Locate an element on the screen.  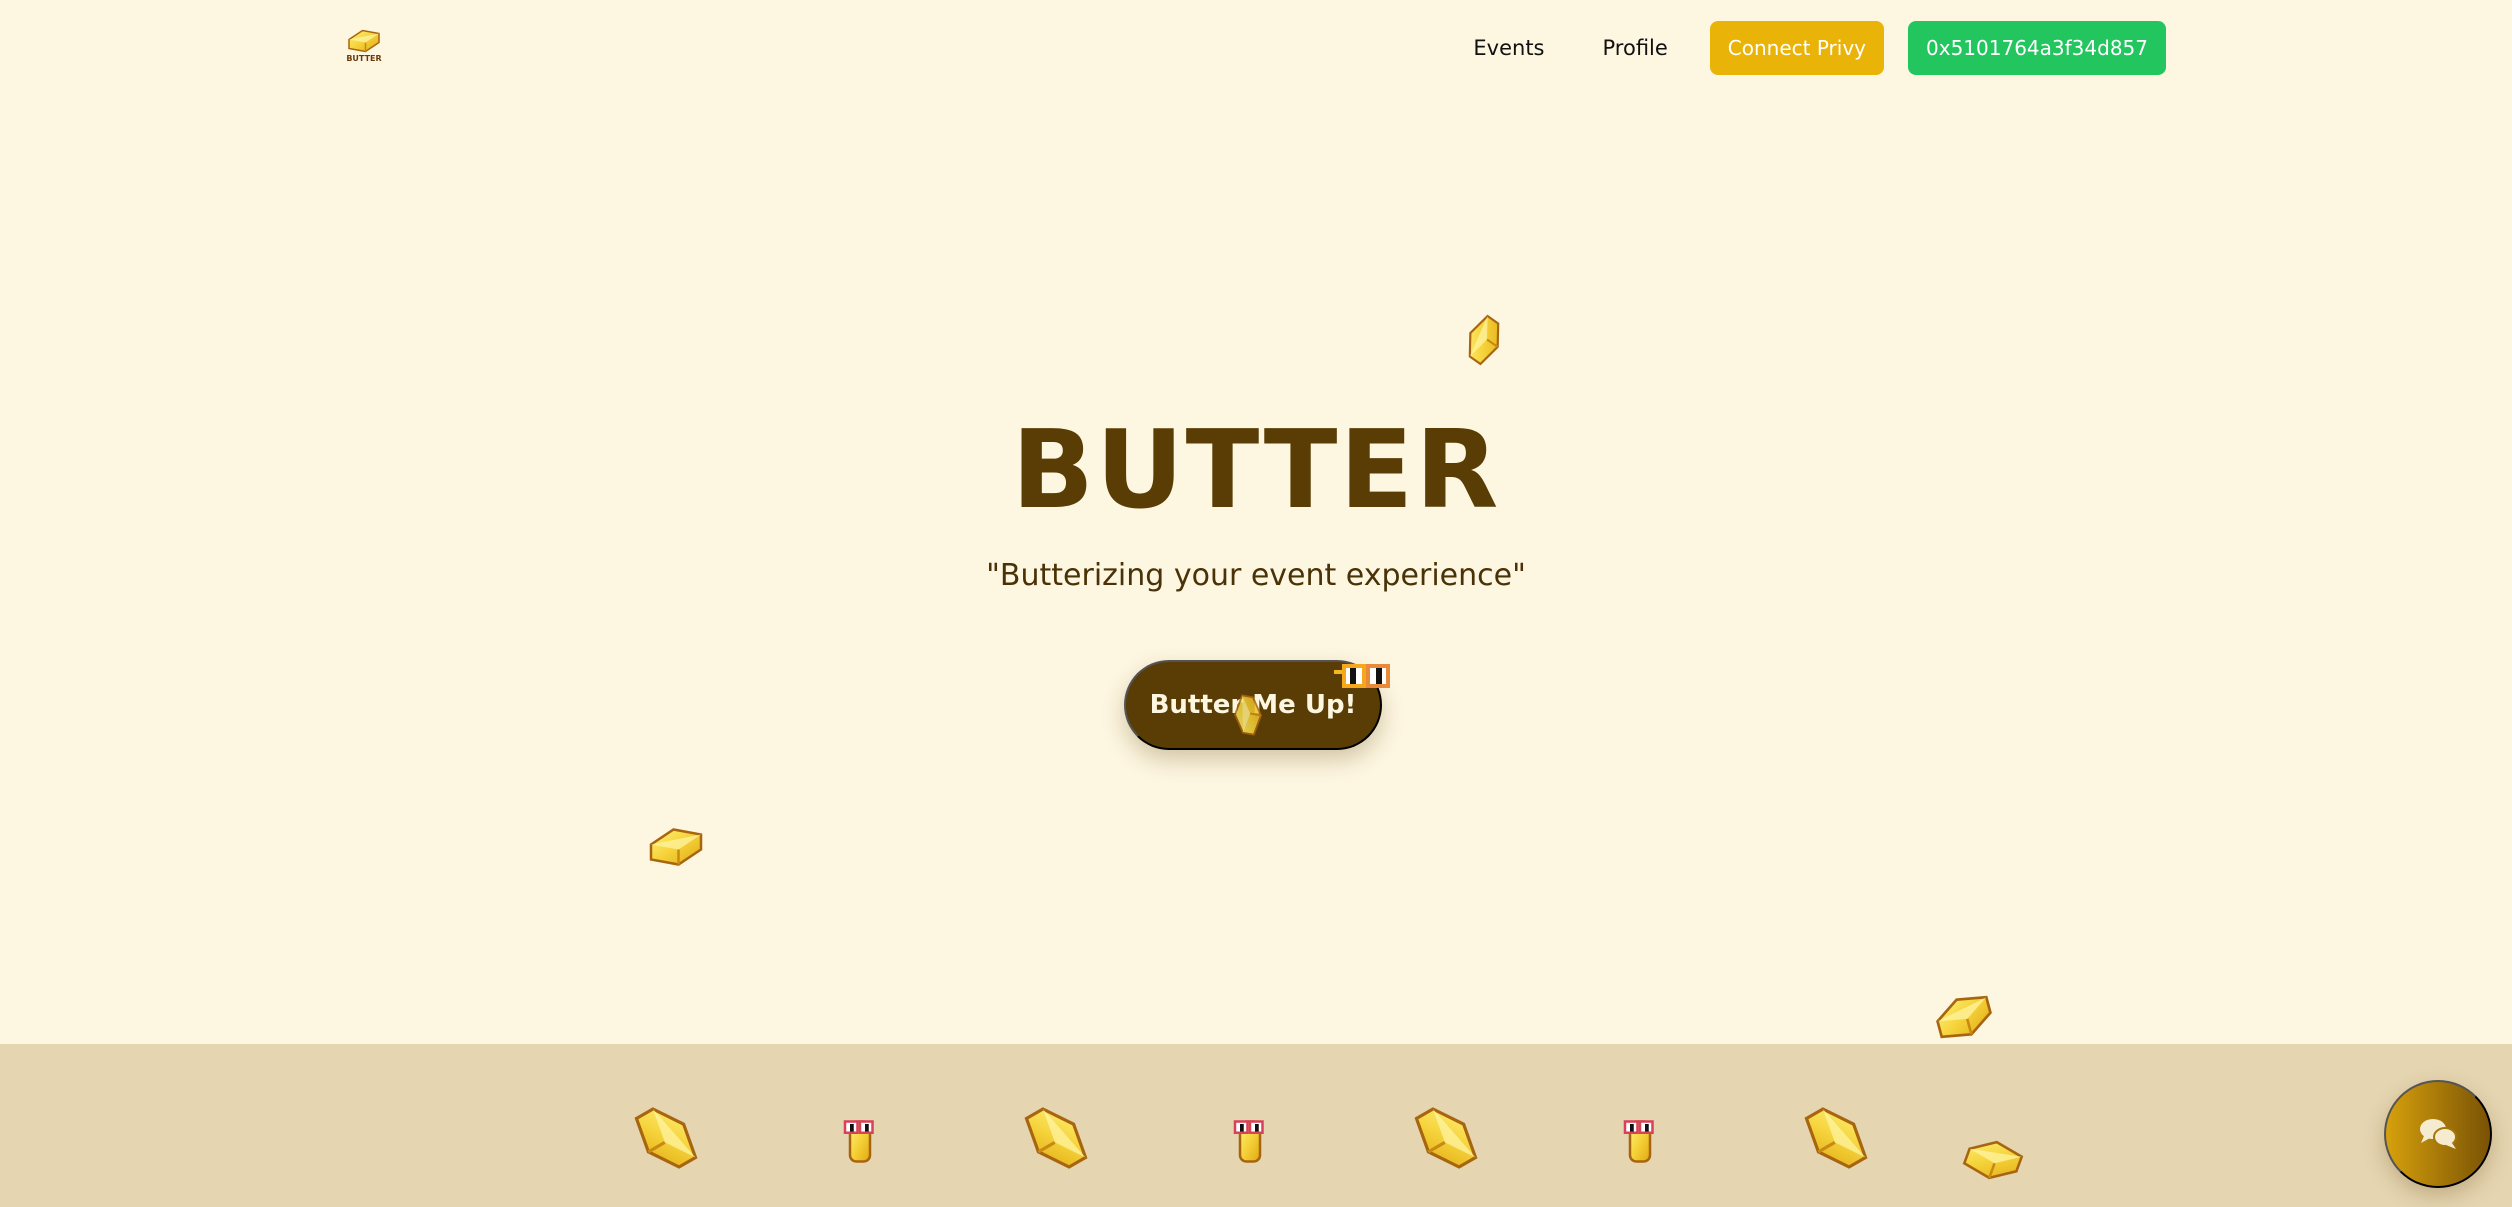
logo-text: BUTTER is located at coordinates (364, 58).